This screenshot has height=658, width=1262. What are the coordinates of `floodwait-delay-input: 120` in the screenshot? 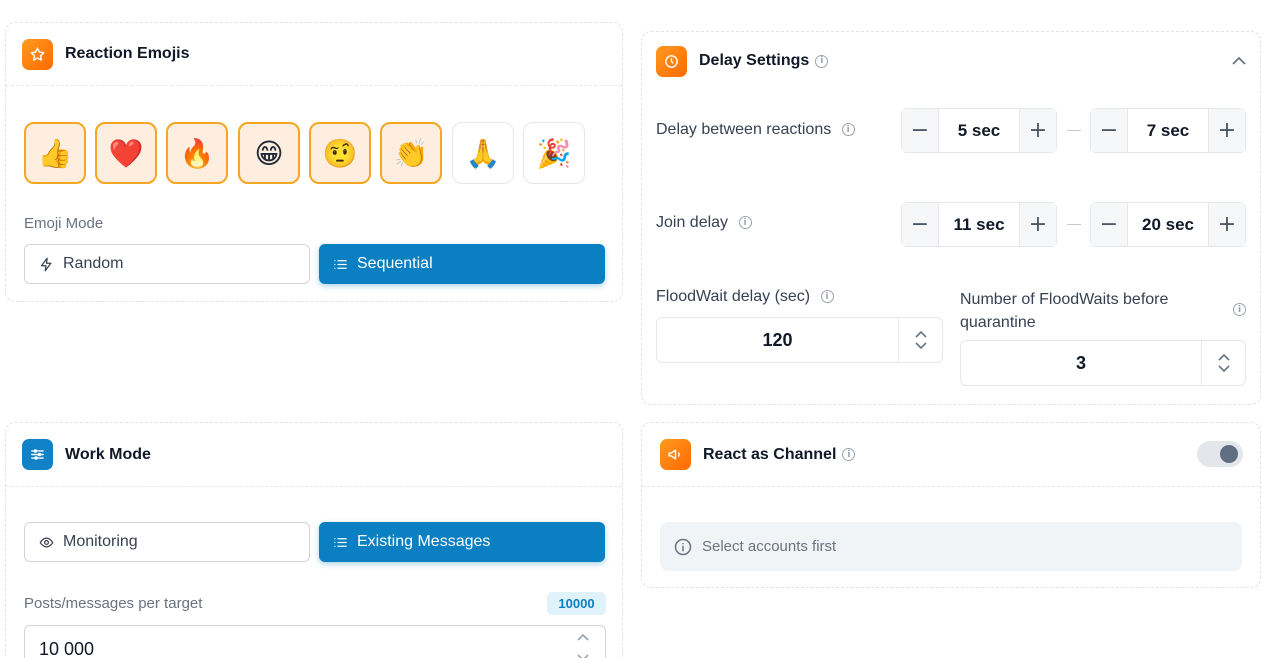 It's located at (799, 340).